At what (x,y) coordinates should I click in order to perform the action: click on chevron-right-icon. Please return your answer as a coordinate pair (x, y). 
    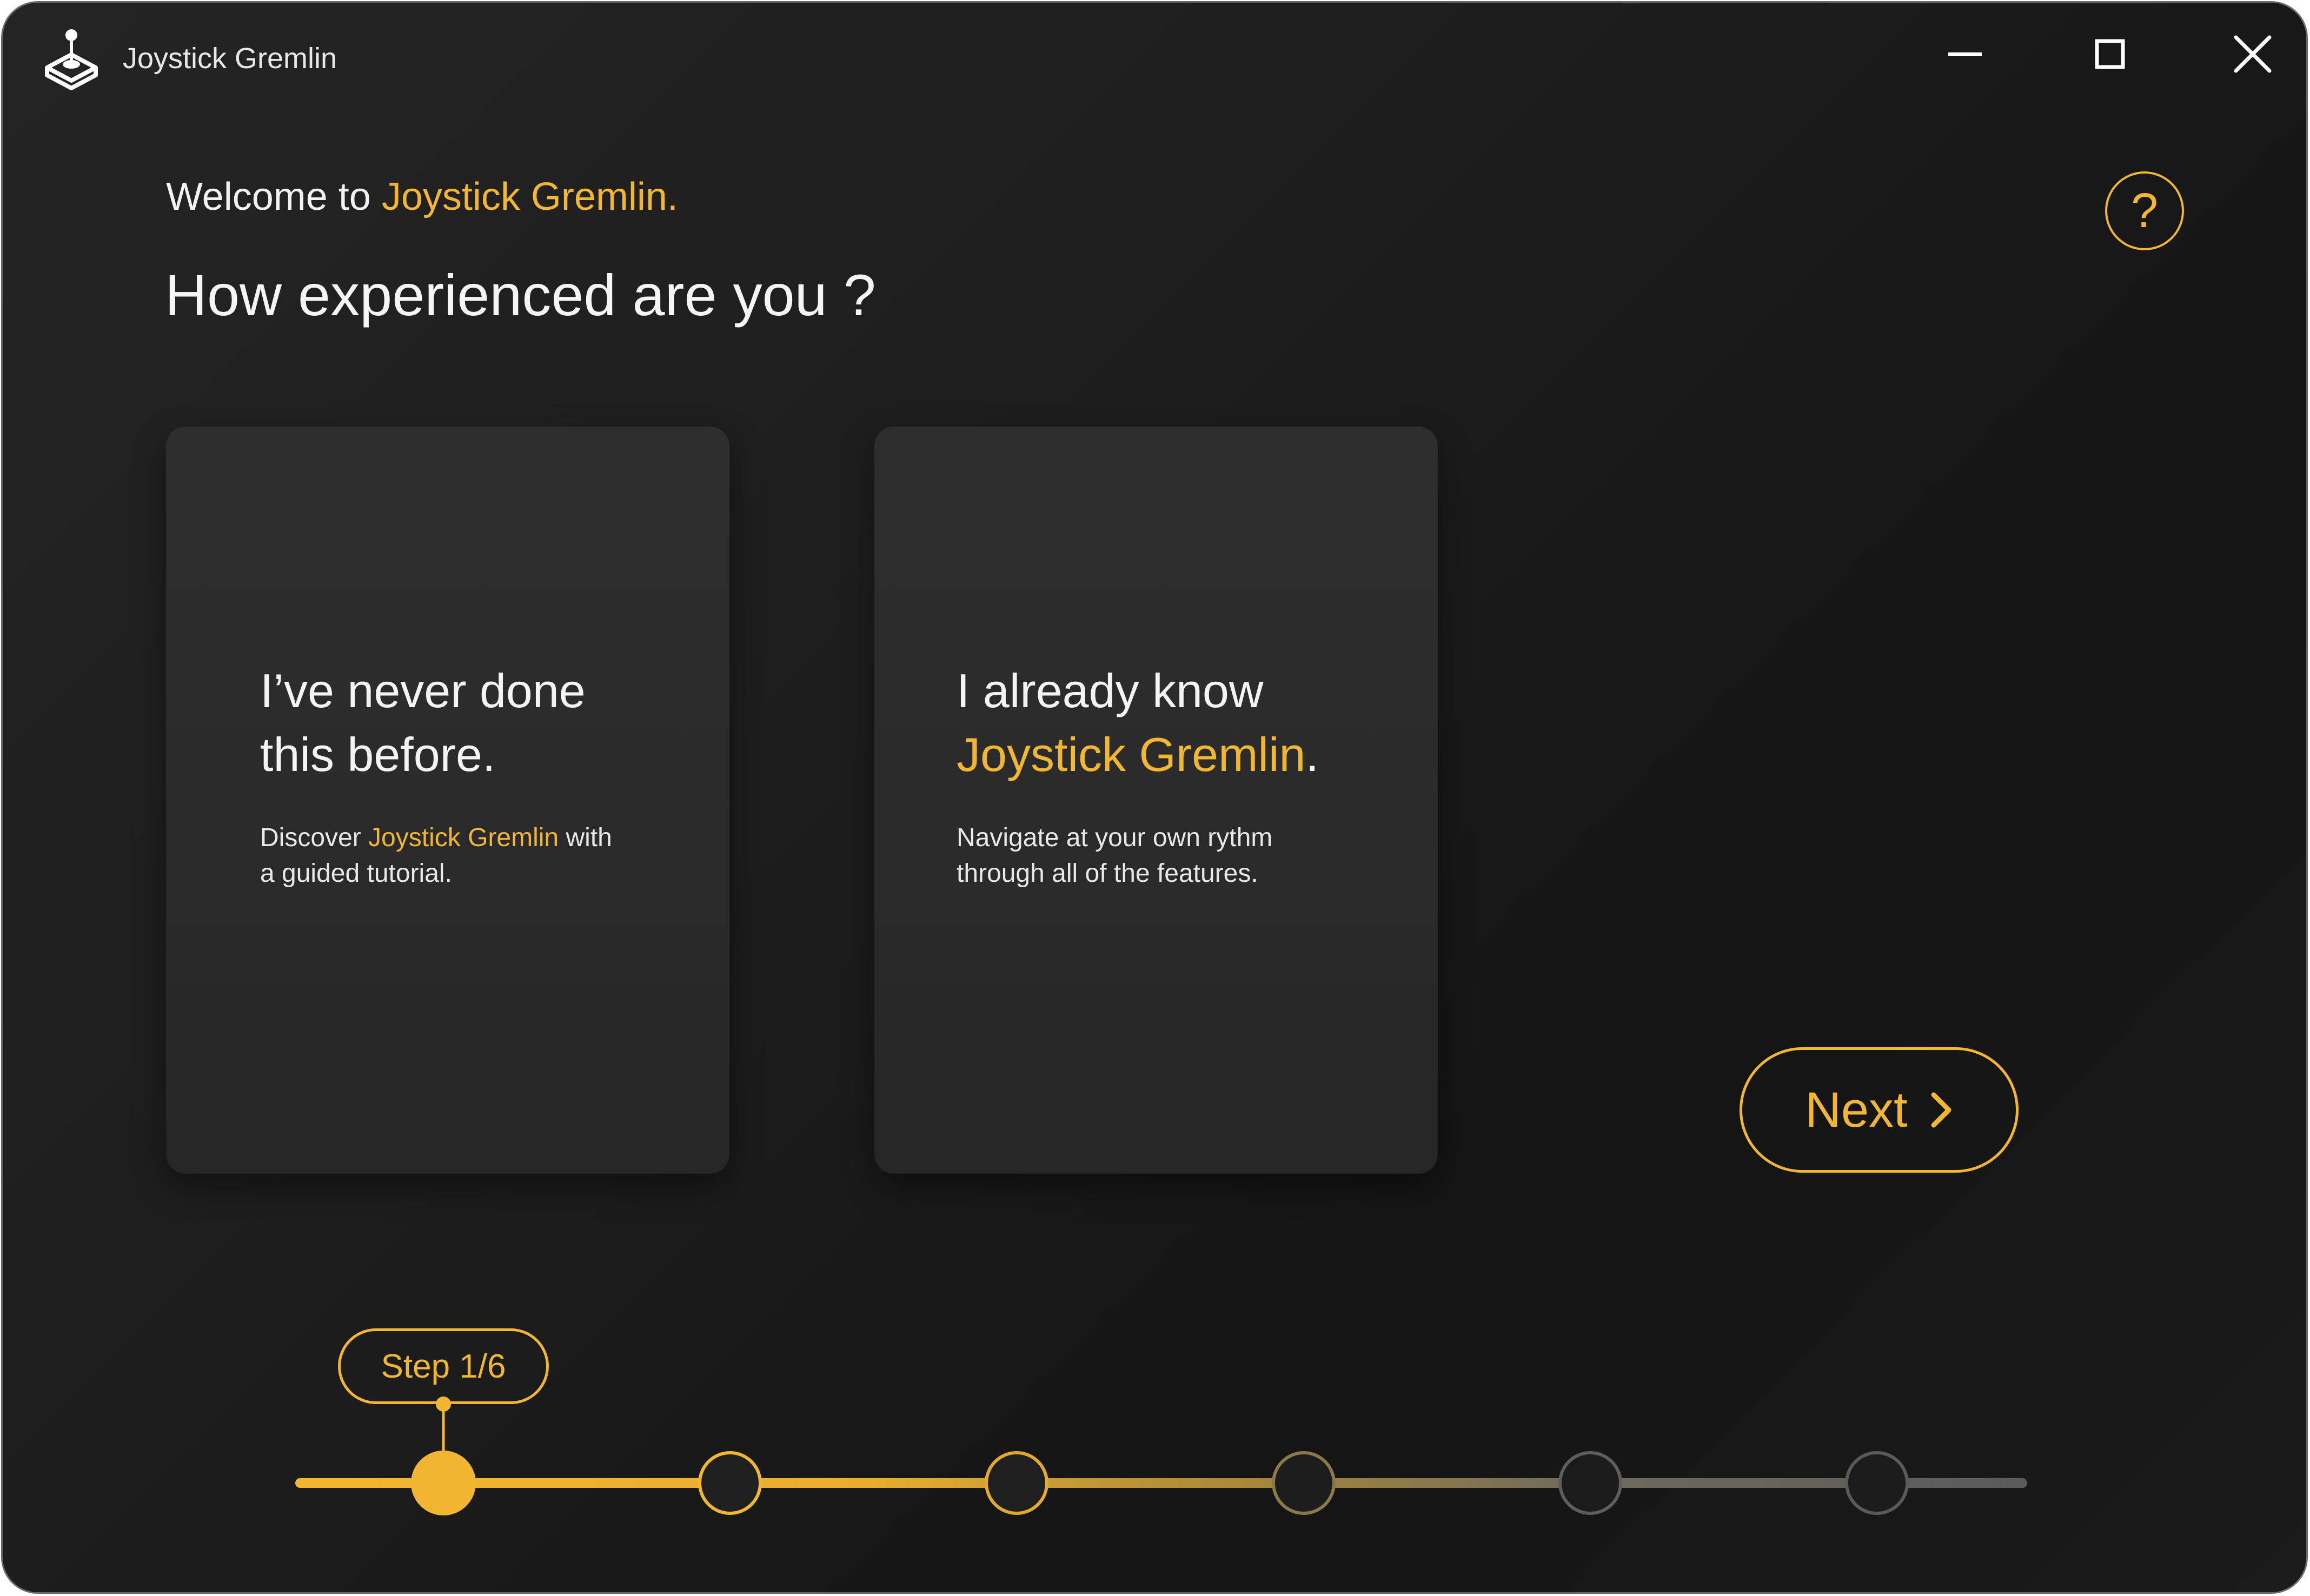
    Looking at the image, I should click on (1941, 1110).